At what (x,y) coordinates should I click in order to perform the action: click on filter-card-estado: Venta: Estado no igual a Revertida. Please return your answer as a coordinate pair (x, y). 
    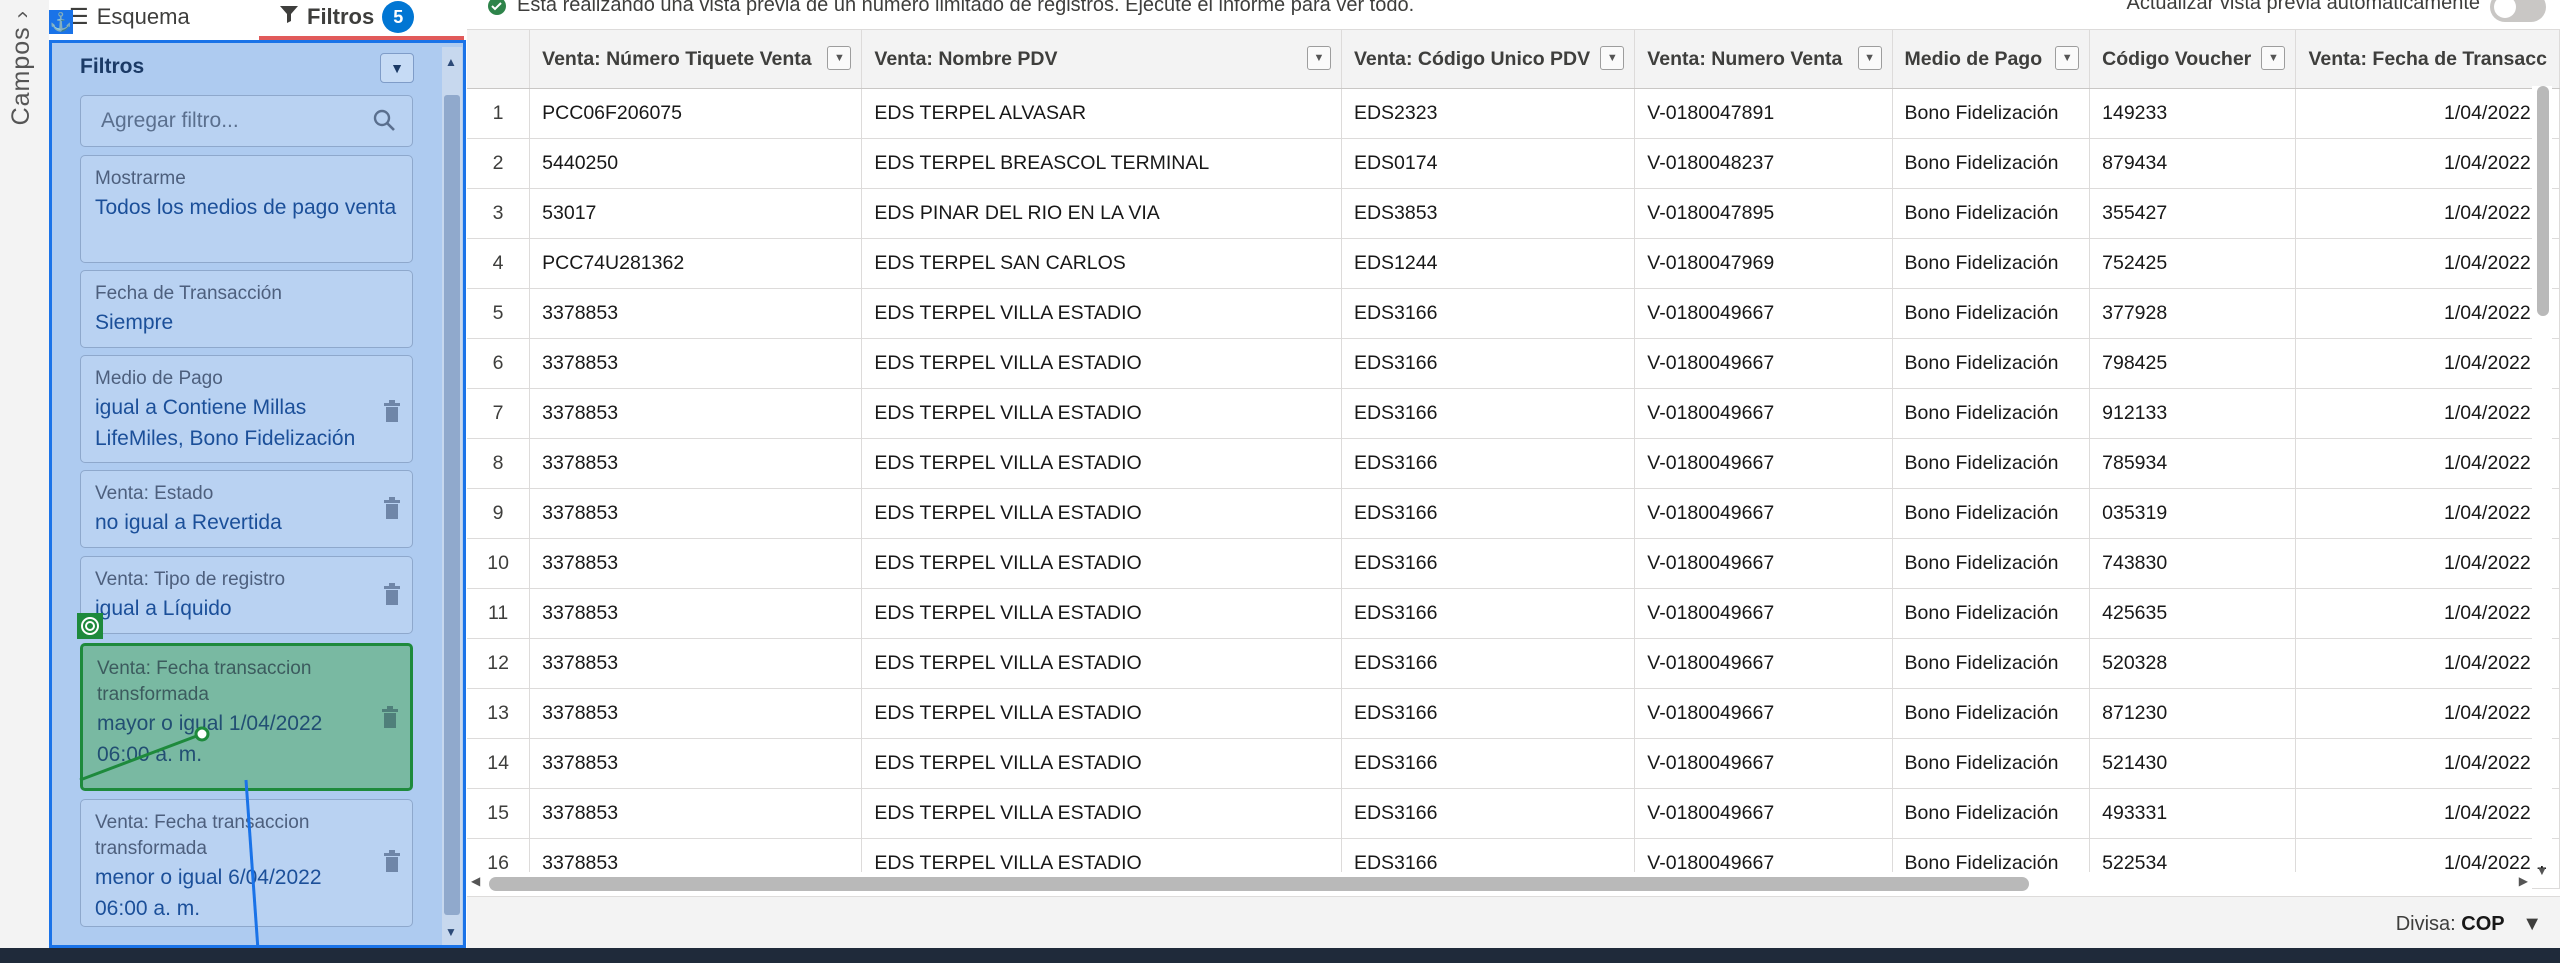
    Looking at the image, I should click on (246, 509).